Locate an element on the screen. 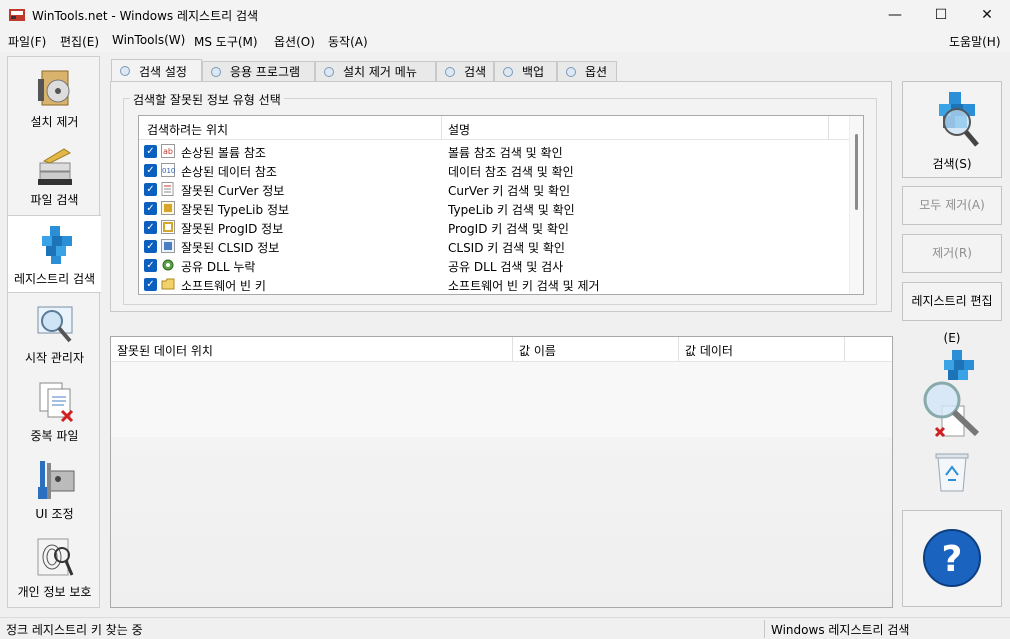 The image size is (1010, 639). nav-label: 파일 검색 is located at coordinates (54, 200).